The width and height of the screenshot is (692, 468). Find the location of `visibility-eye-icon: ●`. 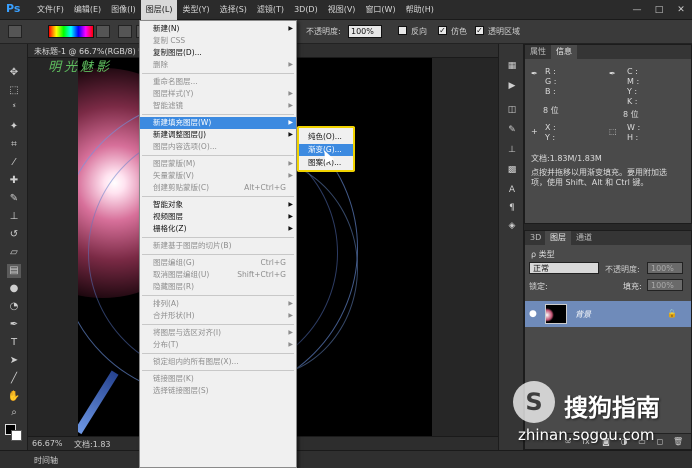

visibility-eye-icon: ● is located at coordinates (533, 314).